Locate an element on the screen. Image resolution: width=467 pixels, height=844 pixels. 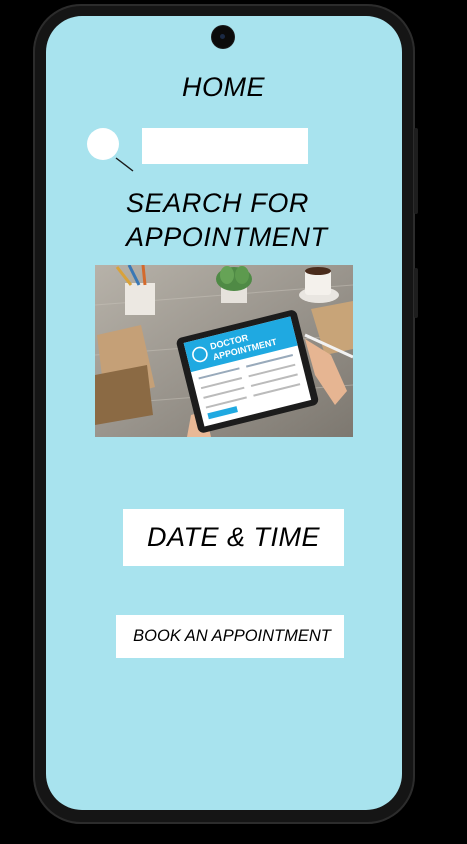
power-button is located at coordinates (416, 293).